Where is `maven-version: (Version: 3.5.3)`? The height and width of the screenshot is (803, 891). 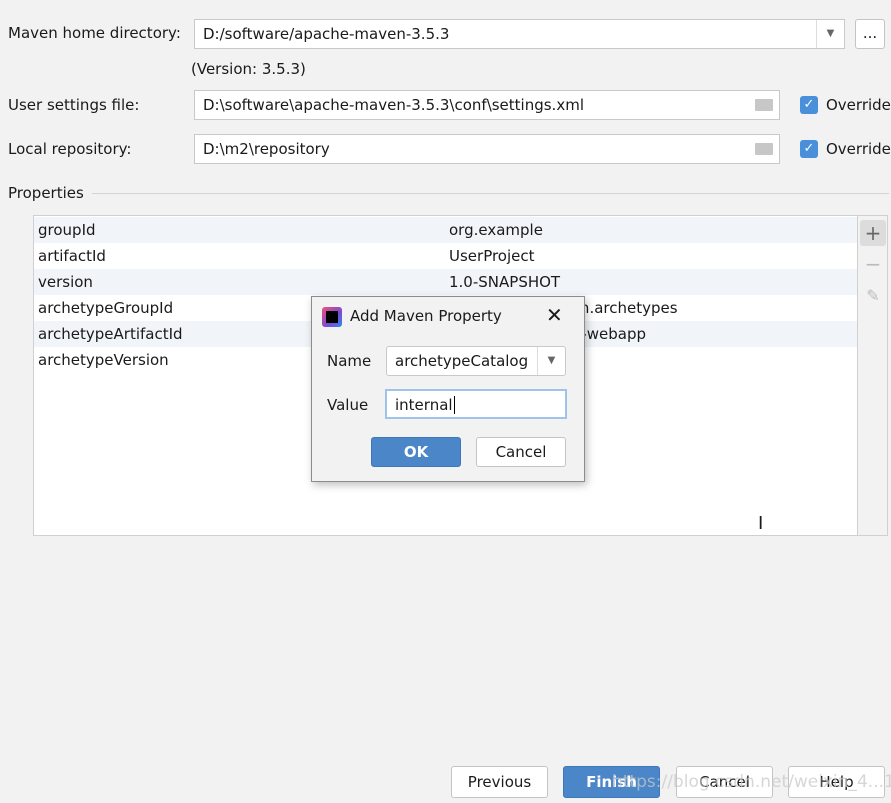
maven-version: (Version: 3.5.3) is located at coordinates (248, 69).